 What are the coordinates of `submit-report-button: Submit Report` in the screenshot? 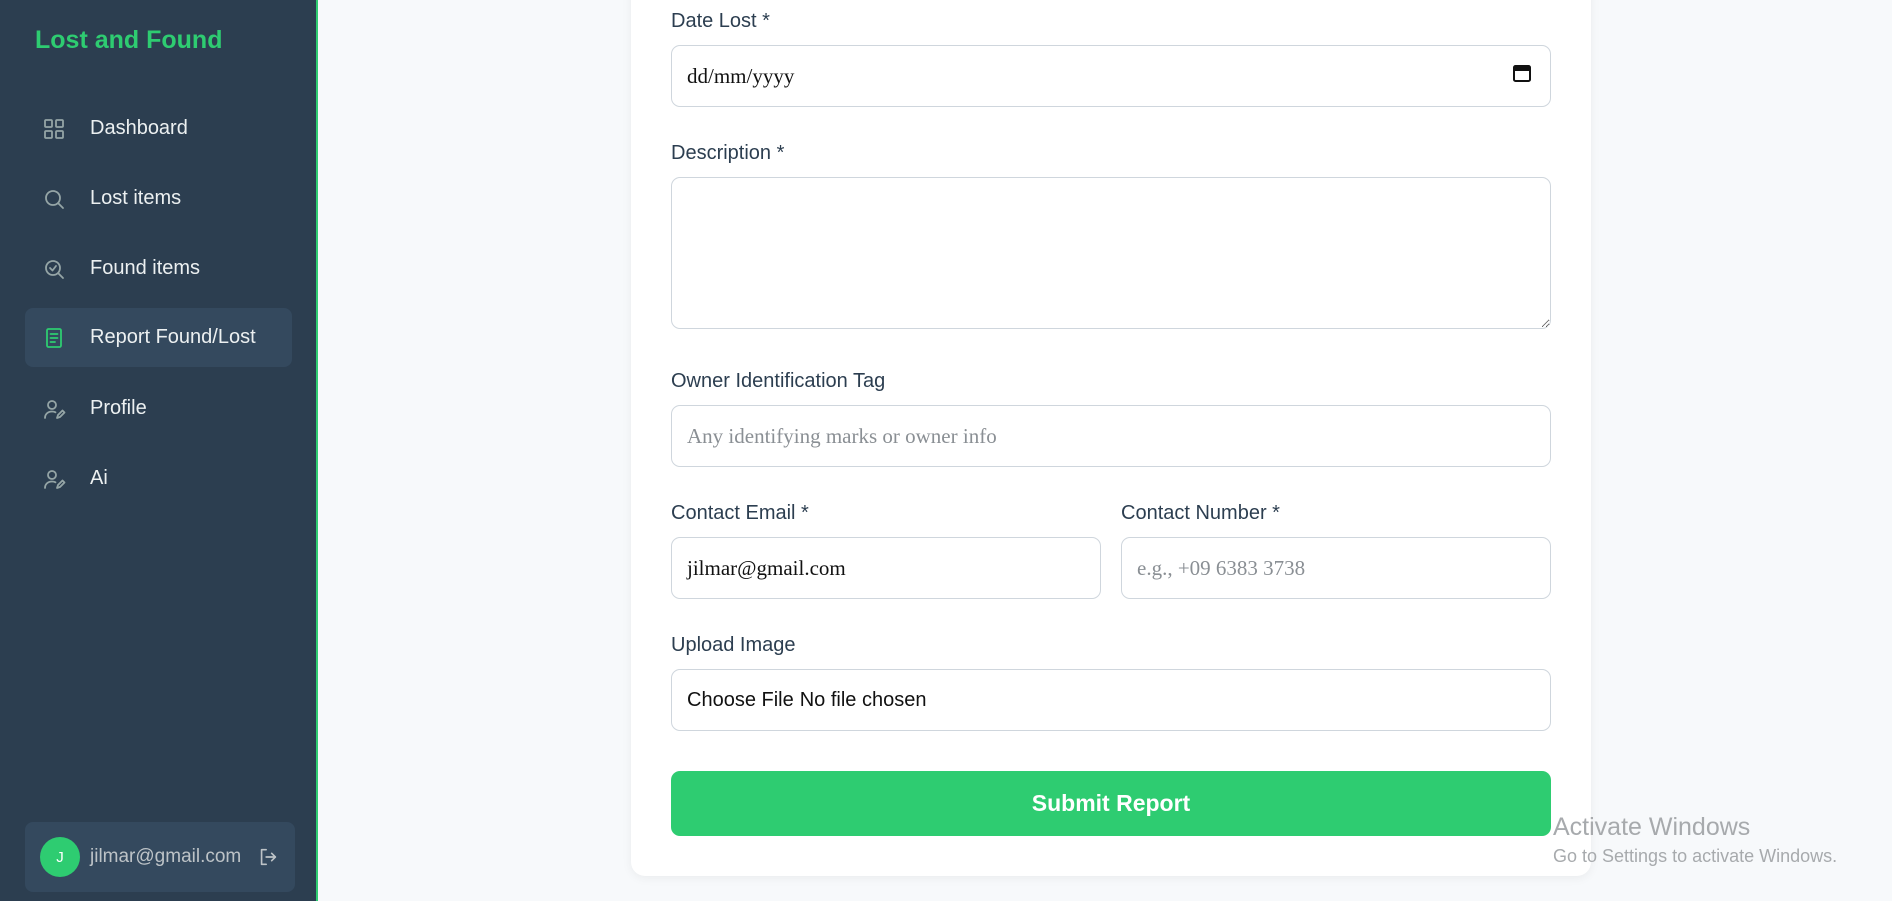 It's located at (1111, 803).